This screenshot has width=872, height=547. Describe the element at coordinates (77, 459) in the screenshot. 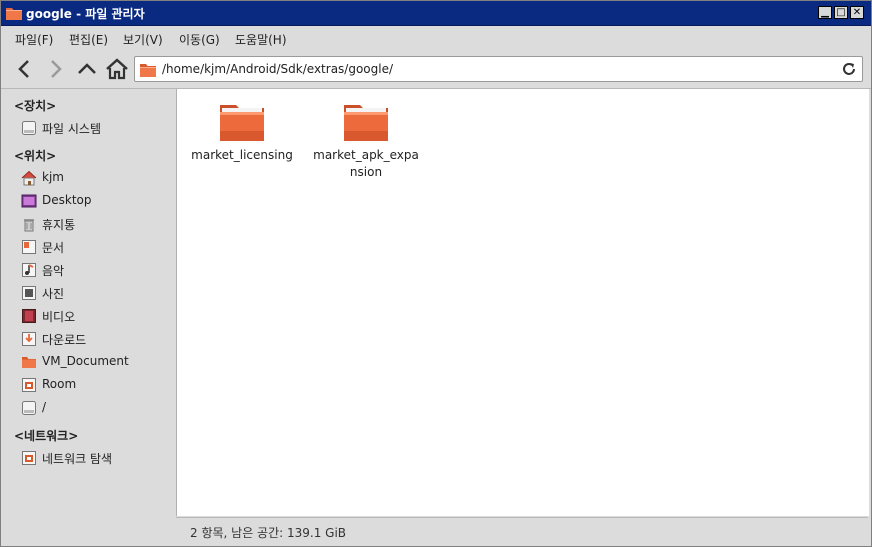

I see `sidebar-item-label: 네트워크 탐색` at that location.